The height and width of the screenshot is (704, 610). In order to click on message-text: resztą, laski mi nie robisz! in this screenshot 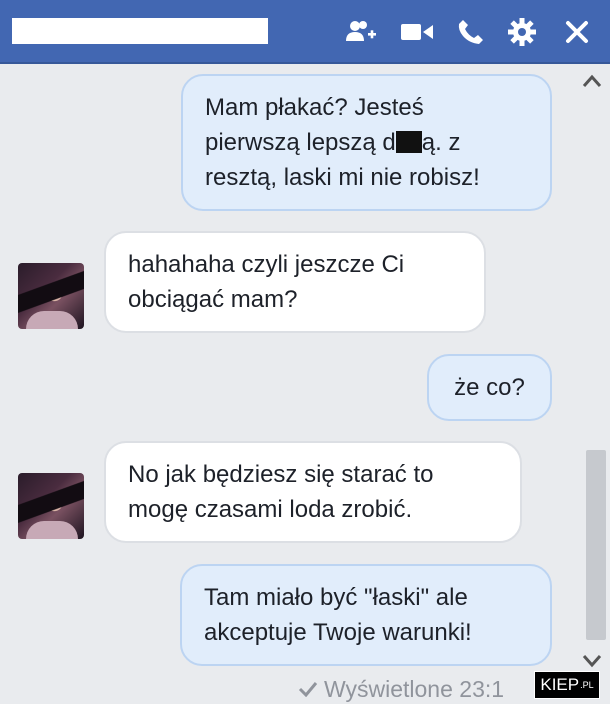, I will do `click(342, 177)`.